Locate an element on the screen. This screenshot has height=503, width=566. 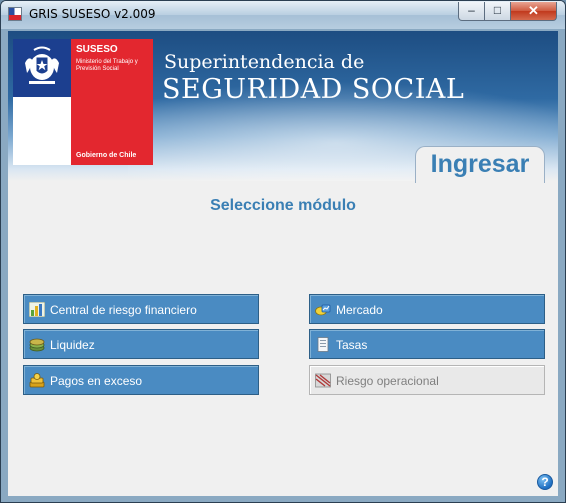
pagos-en-exceso-button: Pagos en exceso is located at coordinates (141, 380).